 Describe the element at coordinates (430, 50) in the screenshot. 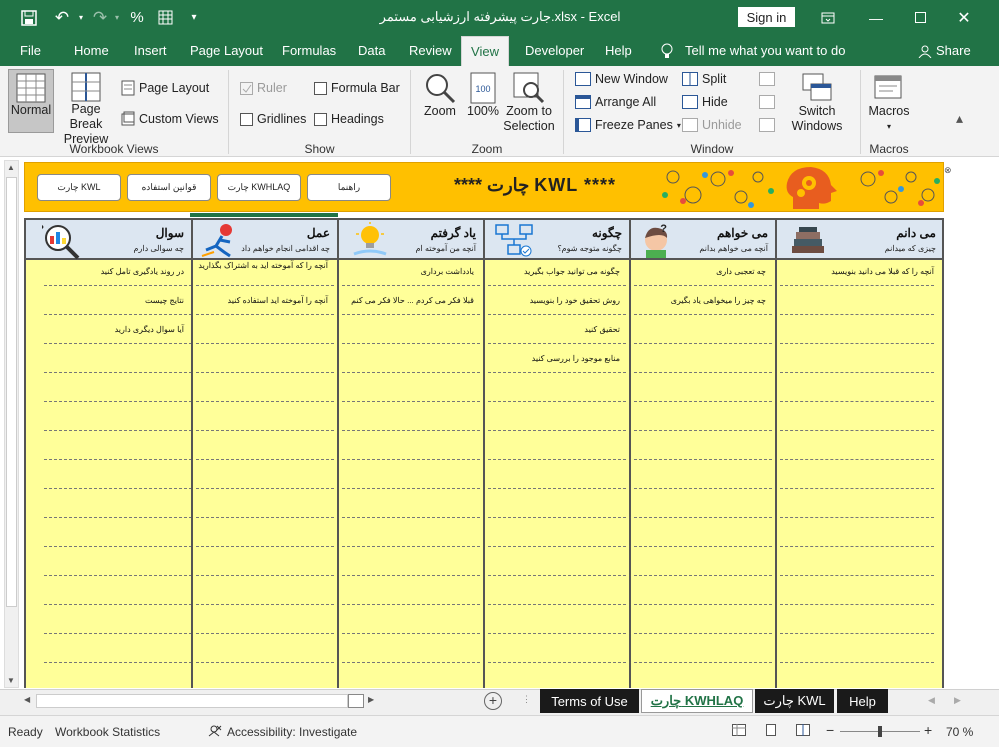

I see `tab-review: Review` at that location.